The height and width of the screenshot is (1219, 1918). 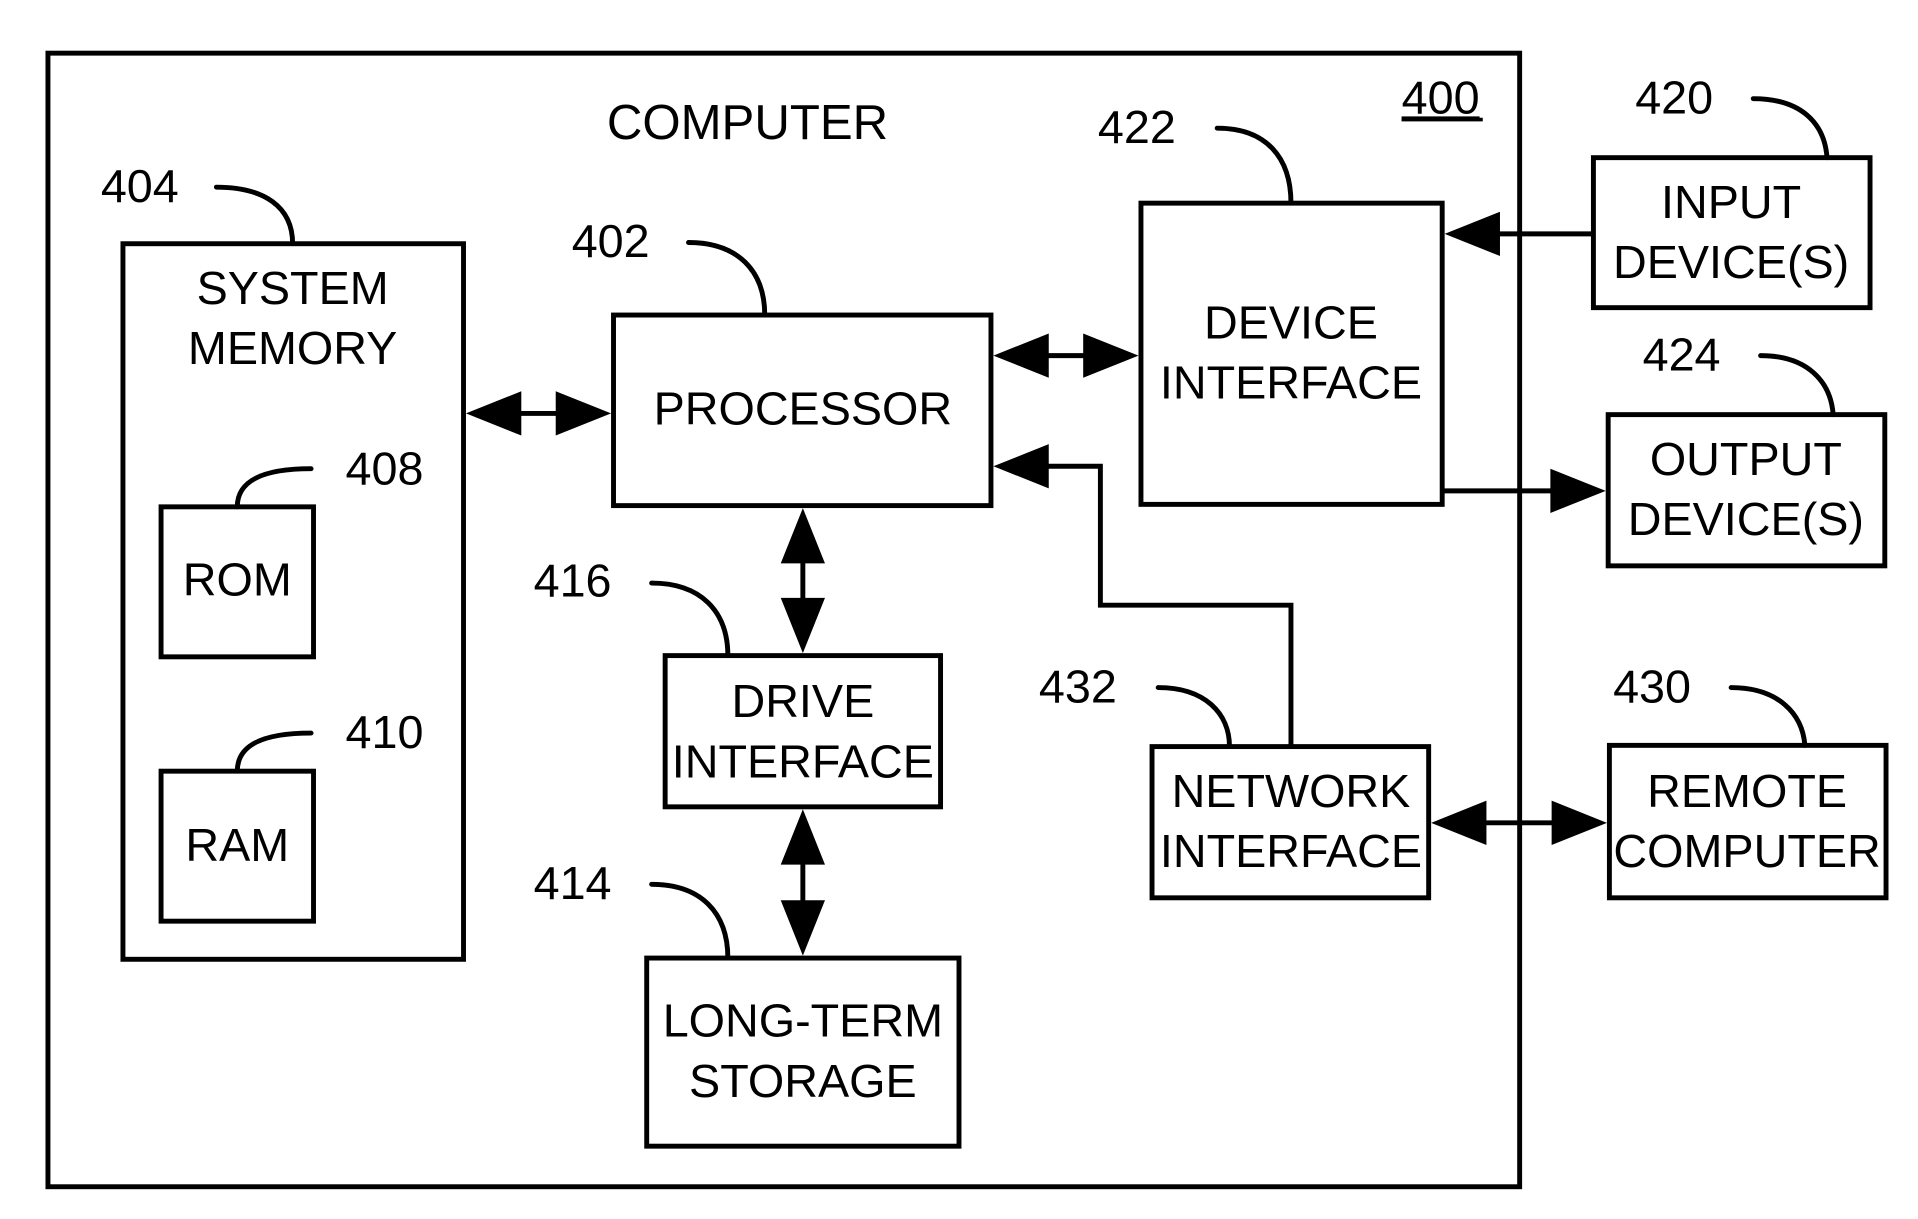 What do you see at coordinates (1746, 519) in the screenshot?
I see `output-devices-label-line-2: DEVICE(S)` at bounding box center [1746, 519].